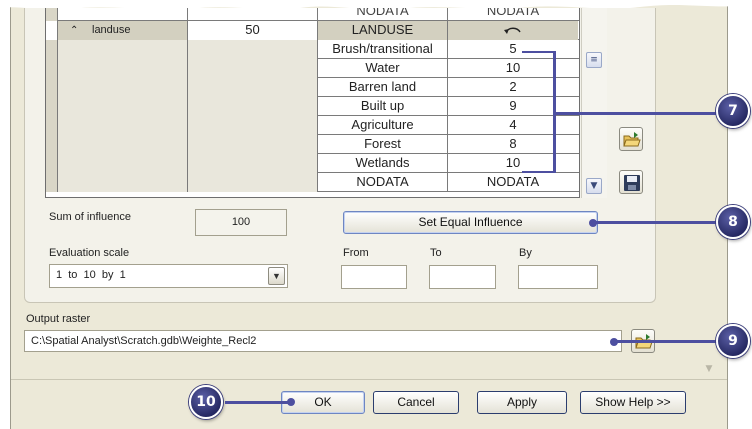 The width and height of the screenshot is (752, 429). I want to click on by-input, so click(558, 277).